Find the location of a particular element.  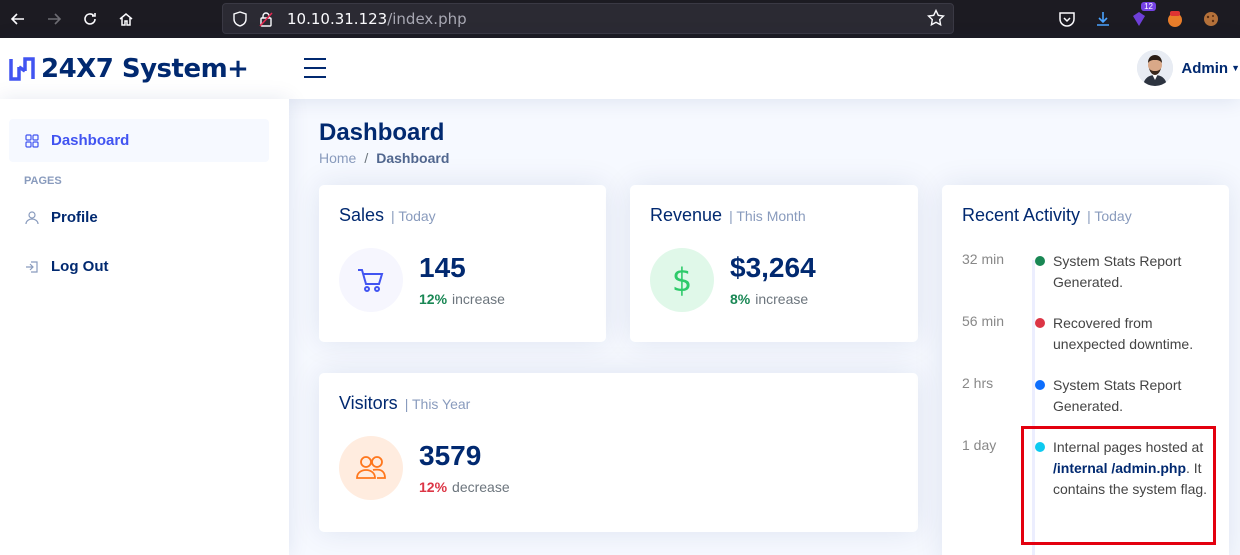

revenue-trend: 8% increase is located at coordinates (769, 299).